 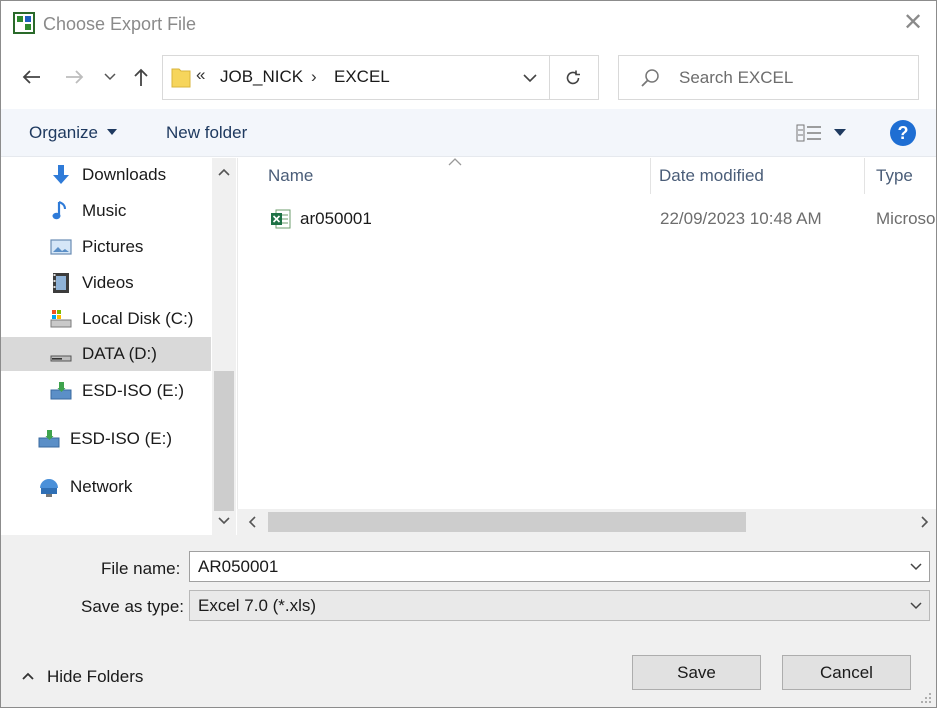 What do you see at coordinates (61, 247) in the screenshot?
I see `pictures-icon` at bounding box center [61, 247].